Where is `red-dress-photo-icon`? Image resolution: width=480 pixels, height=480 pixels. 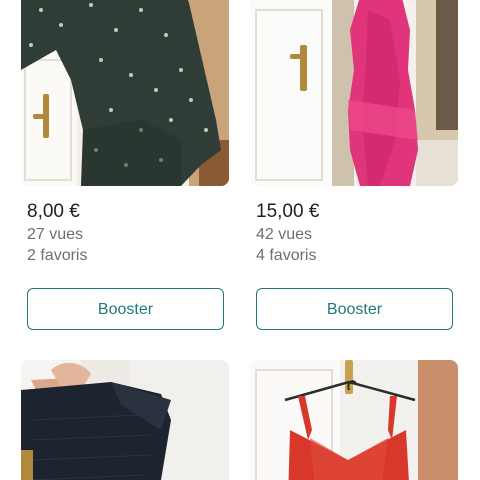 red-dress-photo-icon is located at coordinates (354, 420).